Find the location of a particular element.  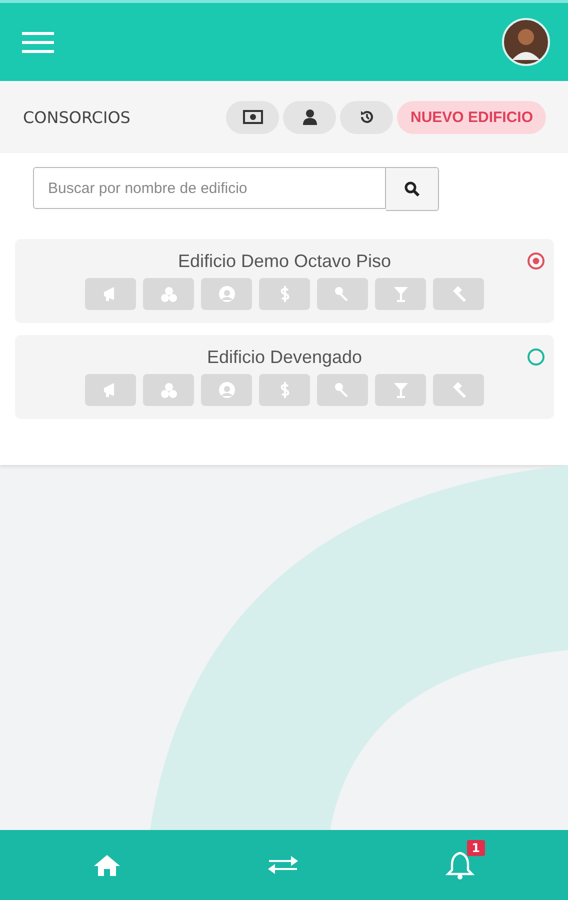

building-card: Edificio Devengado is located at coordinates (284, 377).